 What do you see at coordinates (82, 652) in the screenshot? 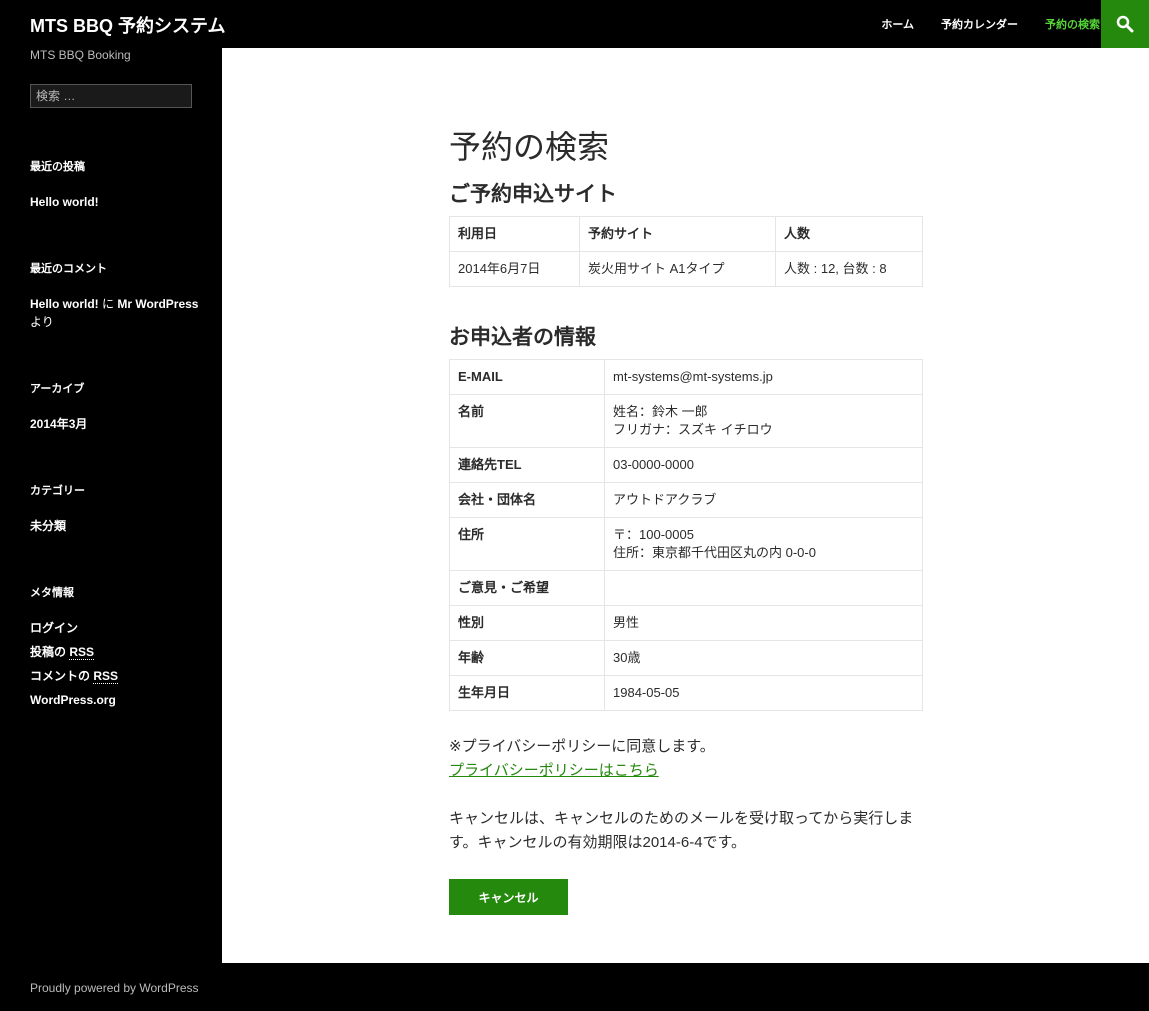
I see `meta-posts-rss-abbr: RSS` at bounding box center [82, 652].